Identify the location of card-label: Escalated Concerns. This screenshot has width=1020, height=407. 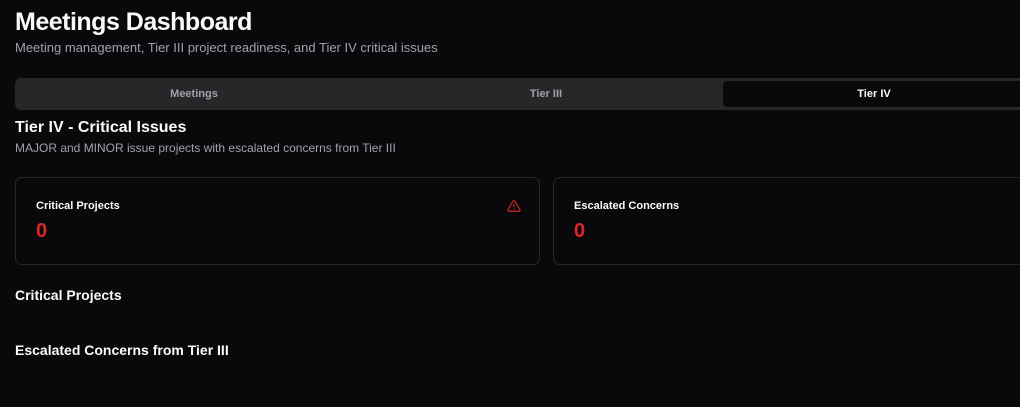
(627, 206).